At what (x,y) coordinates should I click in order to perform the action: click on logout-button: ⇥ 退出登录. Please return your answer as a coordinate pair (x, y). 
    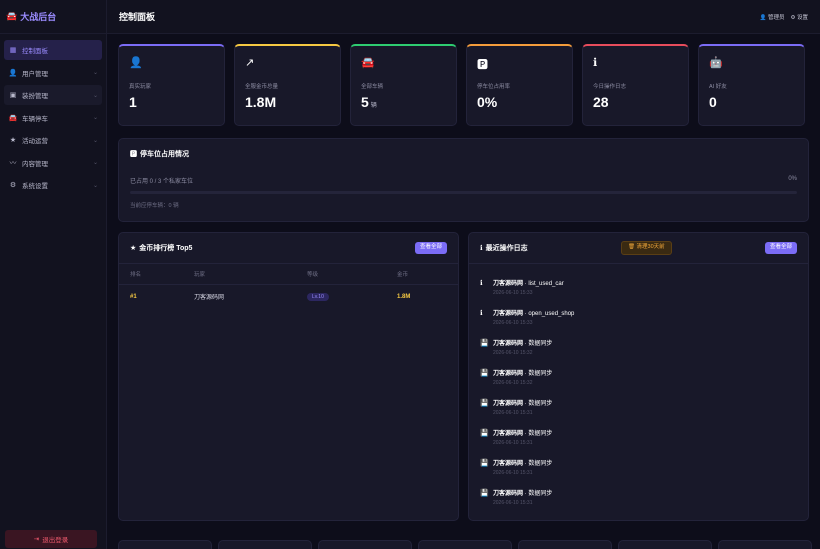
    Looking at the image, I should click on (51, 539).